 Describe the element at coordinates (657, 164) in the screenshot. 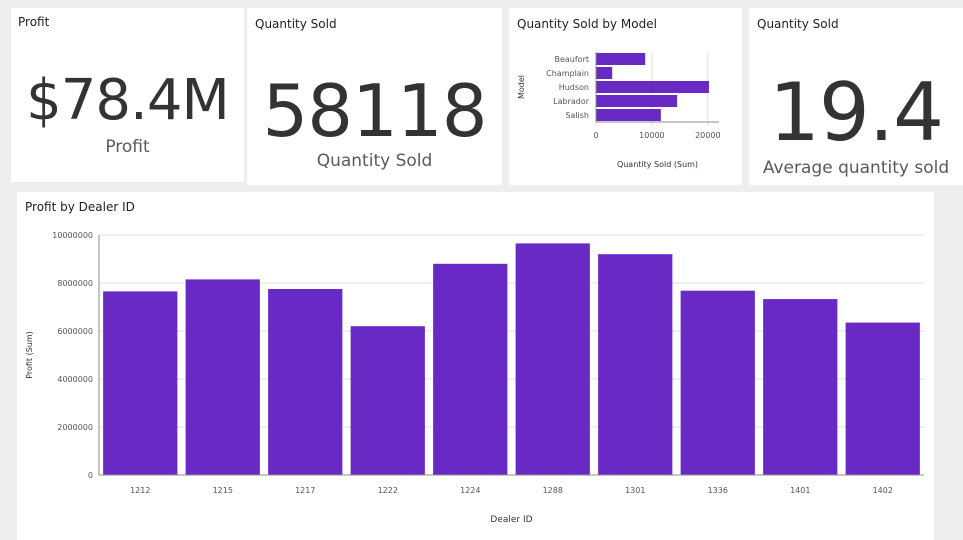

I see `x-axis-title: Quantity Sold (Sum)` at that location.